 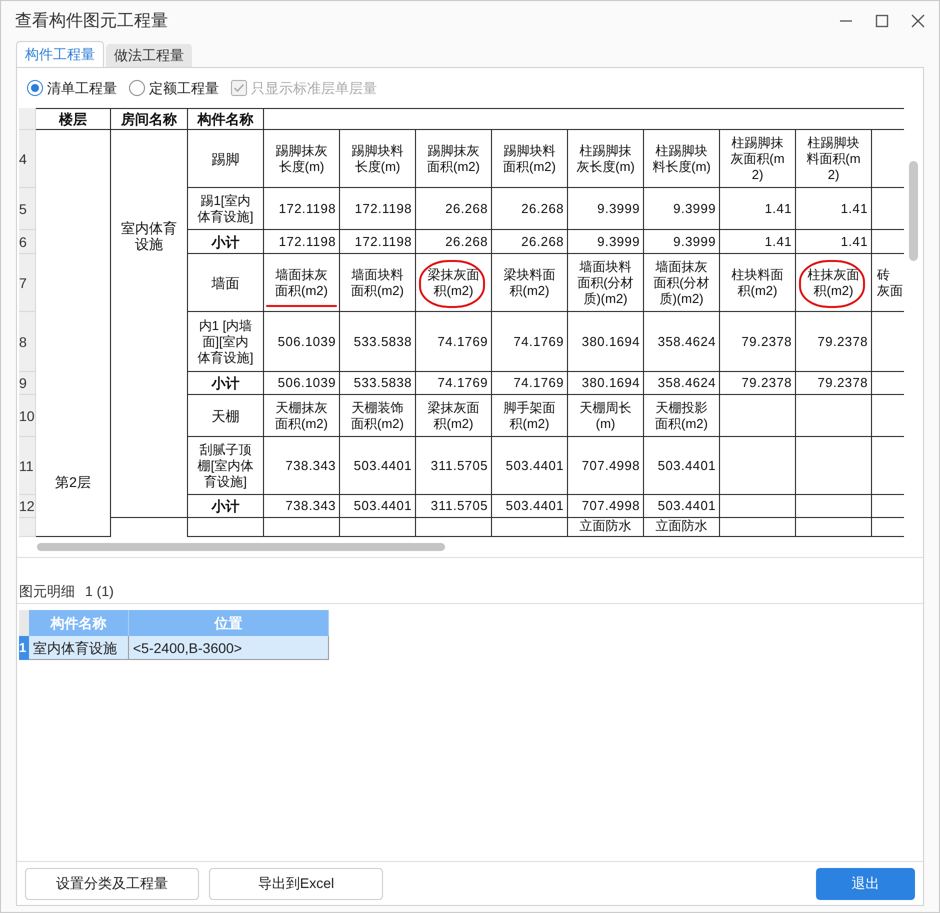 I want to click on column-header: 房间名称, so click(x=149, y=119).